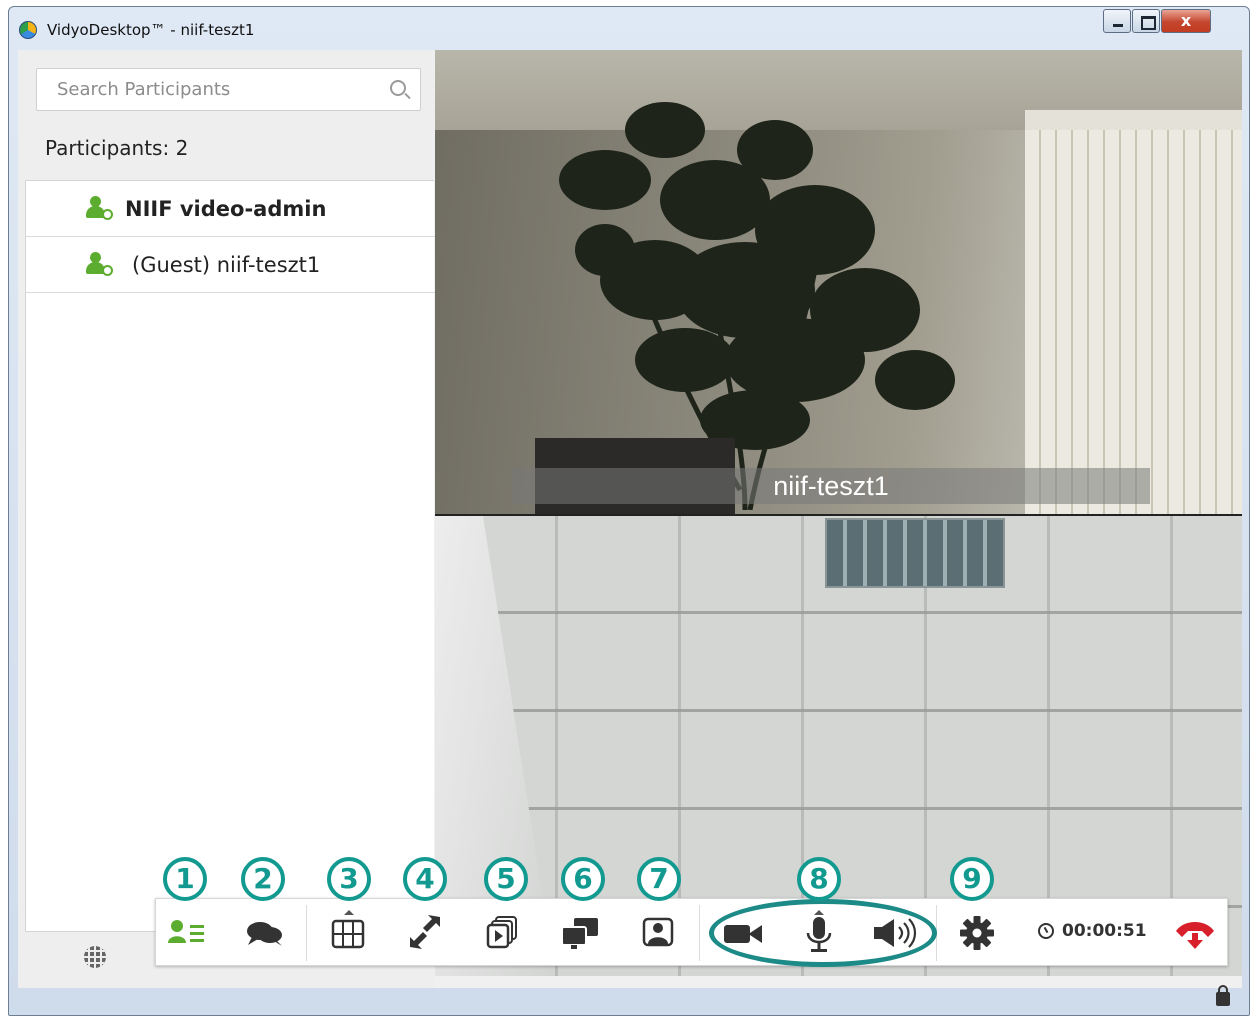 This screenshot has width=1252, height=1019. What do you see at coordinates (506, 879) in the screenshot?
I see `callout-5: 5` at bounding box center [506, 879].